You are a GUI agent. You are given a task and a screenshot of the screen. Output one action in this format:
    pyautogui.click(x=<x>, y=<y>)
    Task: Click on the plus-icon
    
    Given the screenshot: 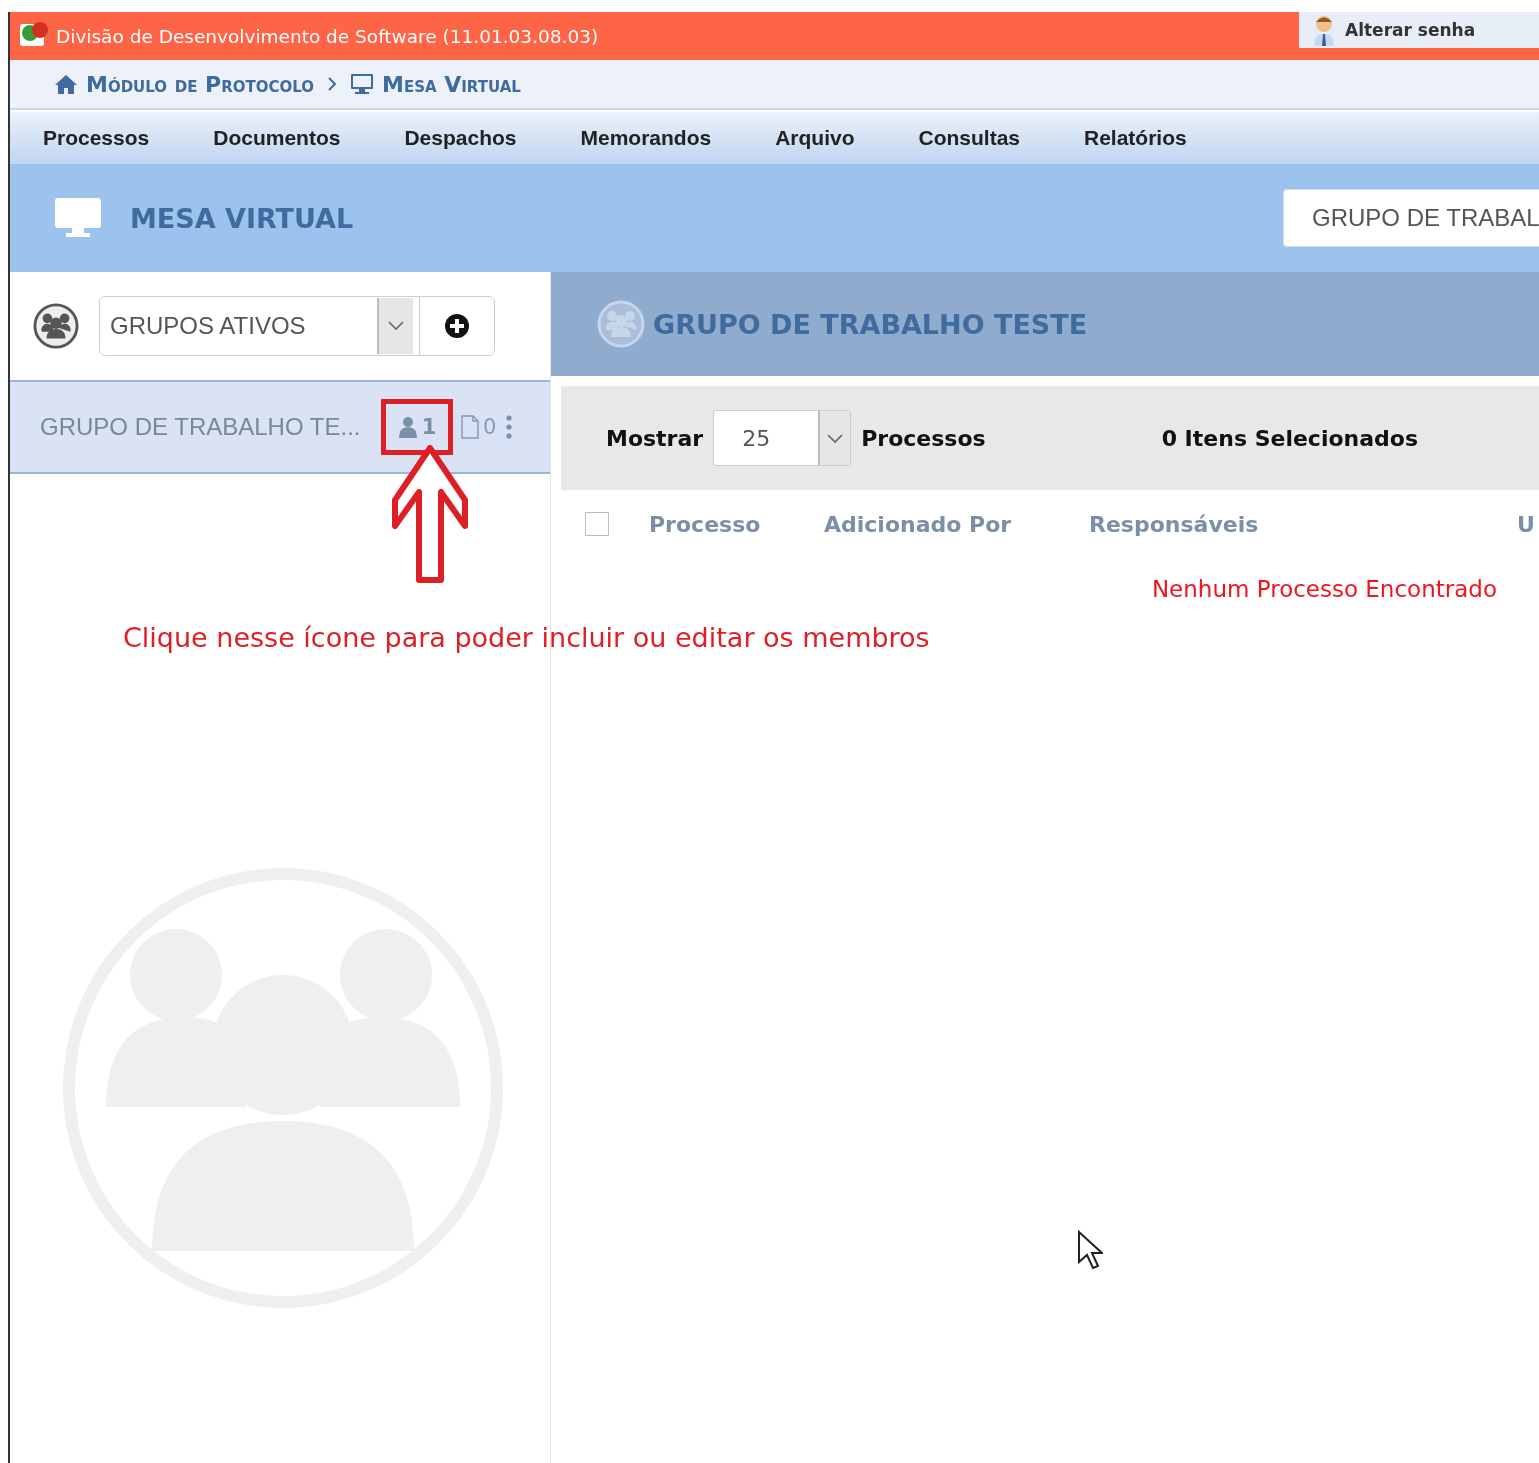 What is the action you would take?
    pyautogui.click(x=457, y=326)
    